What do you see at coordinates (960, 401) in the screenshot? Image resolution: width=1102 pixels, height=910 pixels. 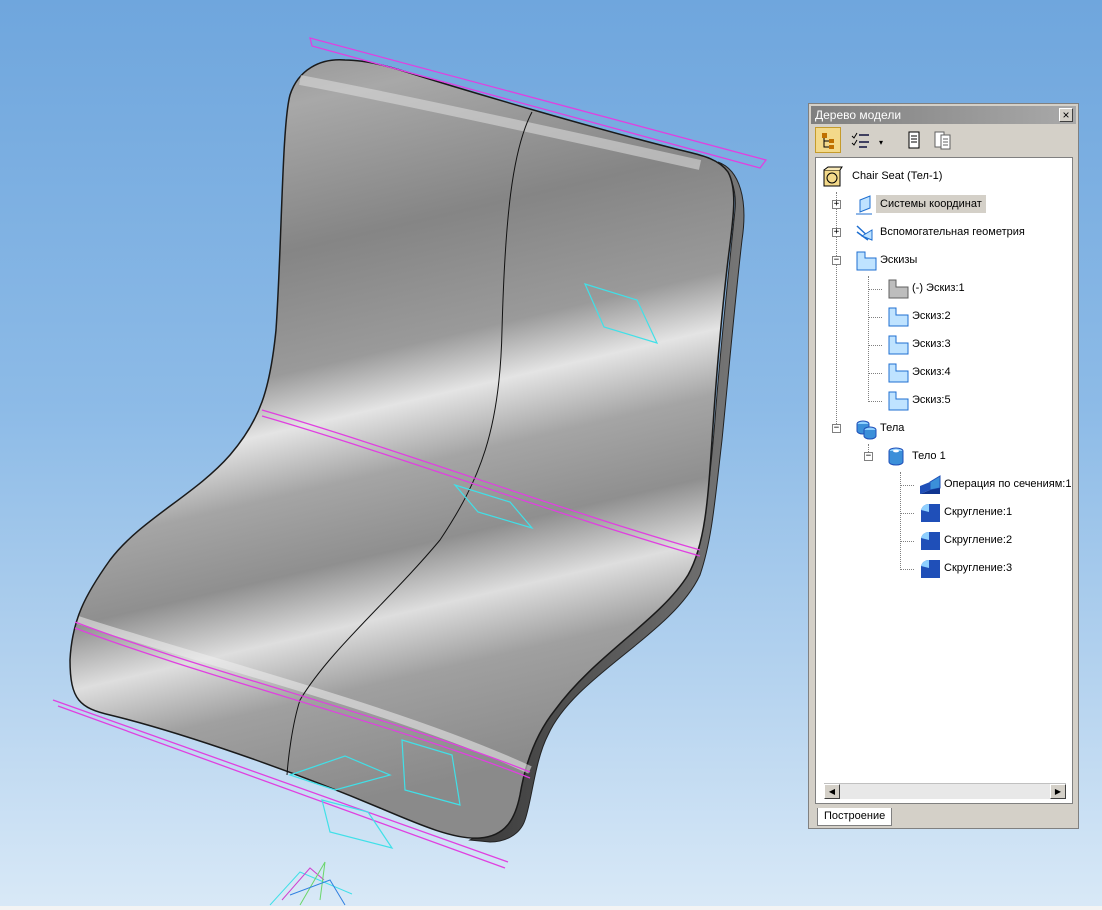 I see `tree-item-sketch-5: Эскиз:5` at bounding box center [960, 401].